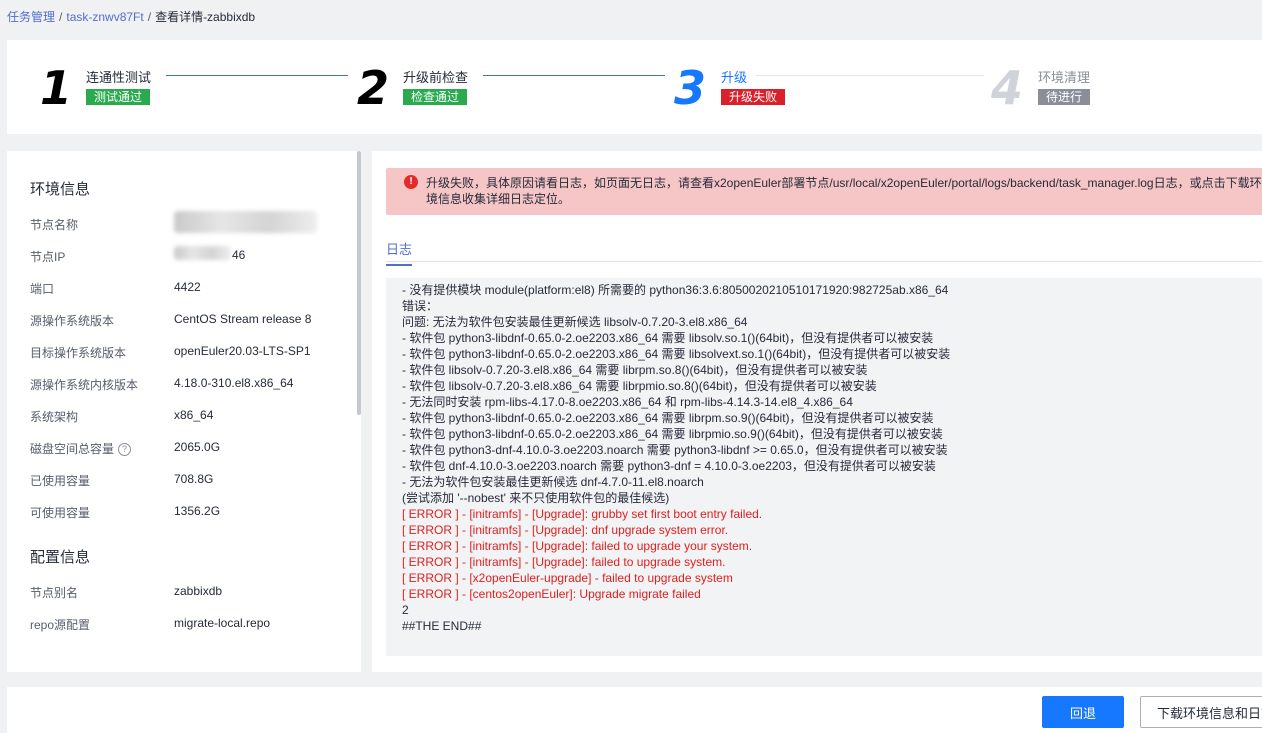 The height and width of the screenshot is (733, 1262). I want to click on info-label: 节点名称, so click(54, 225).